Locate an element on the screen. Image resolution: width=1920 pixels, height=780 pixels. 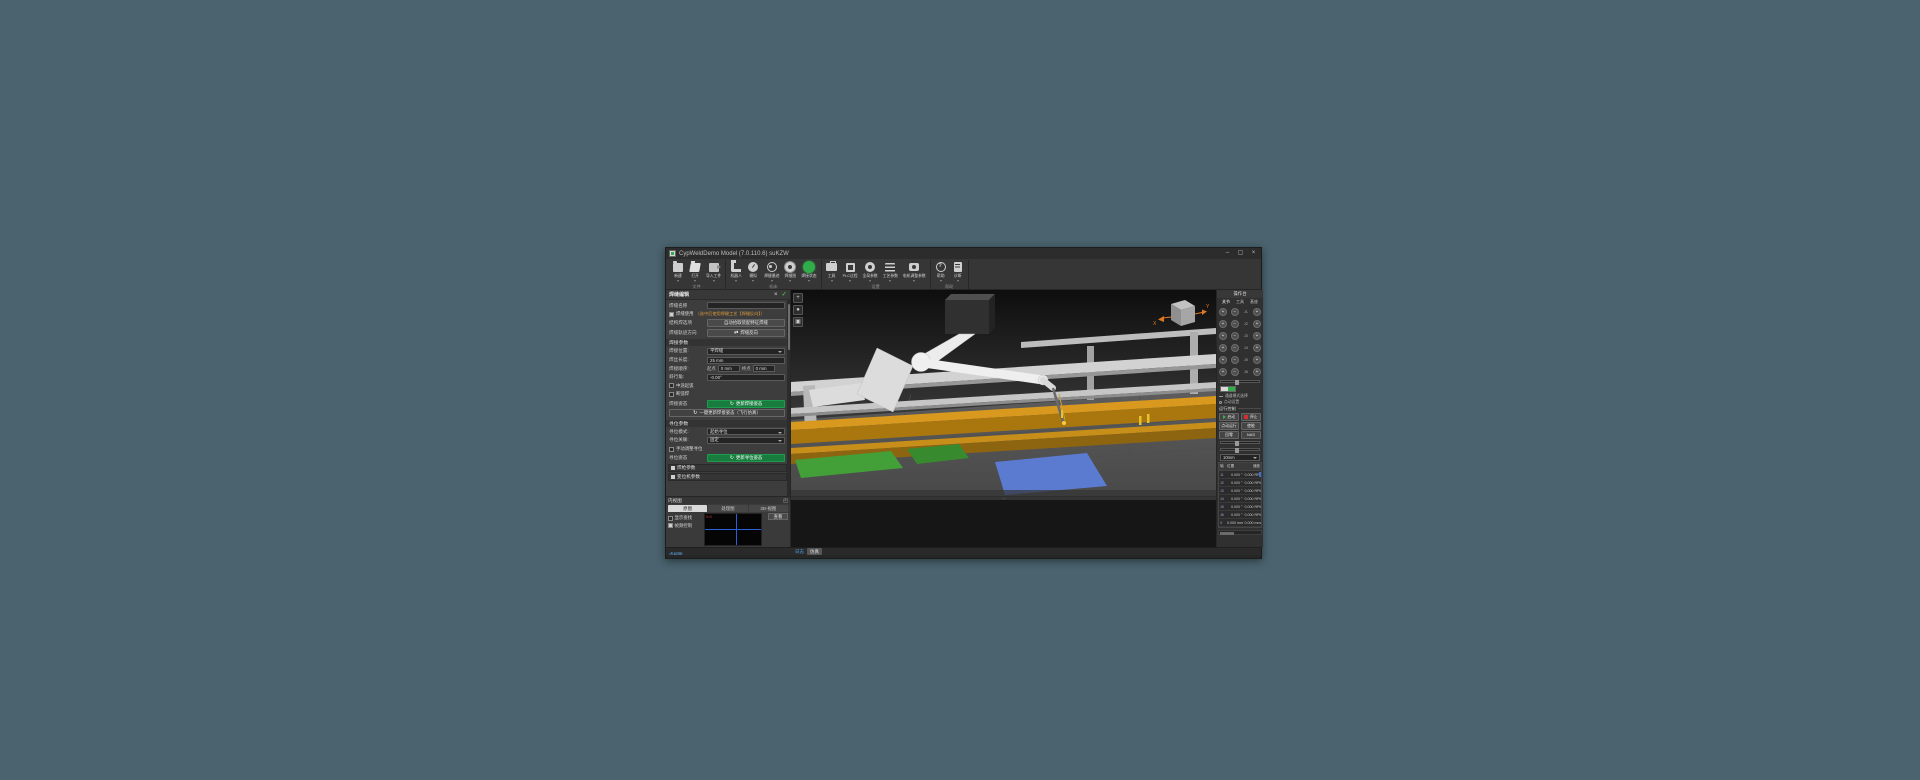
view-button: 查看 is located at coordinates (778, 517).